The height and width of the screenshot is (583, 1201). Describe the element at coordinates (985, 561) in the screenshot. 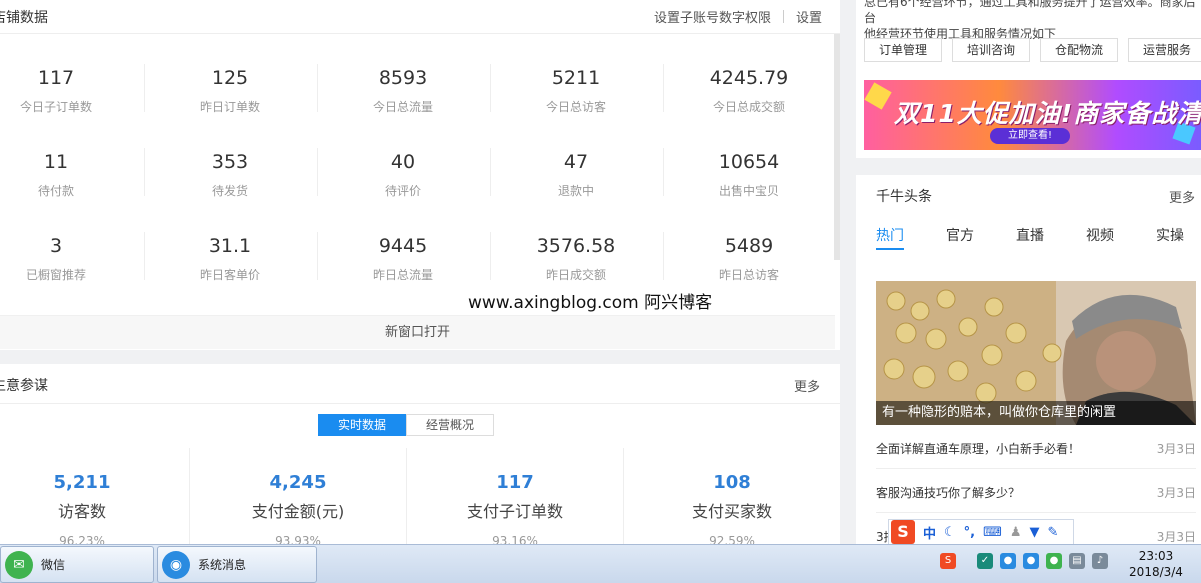

I see `shield-icon: ✓` at that location.